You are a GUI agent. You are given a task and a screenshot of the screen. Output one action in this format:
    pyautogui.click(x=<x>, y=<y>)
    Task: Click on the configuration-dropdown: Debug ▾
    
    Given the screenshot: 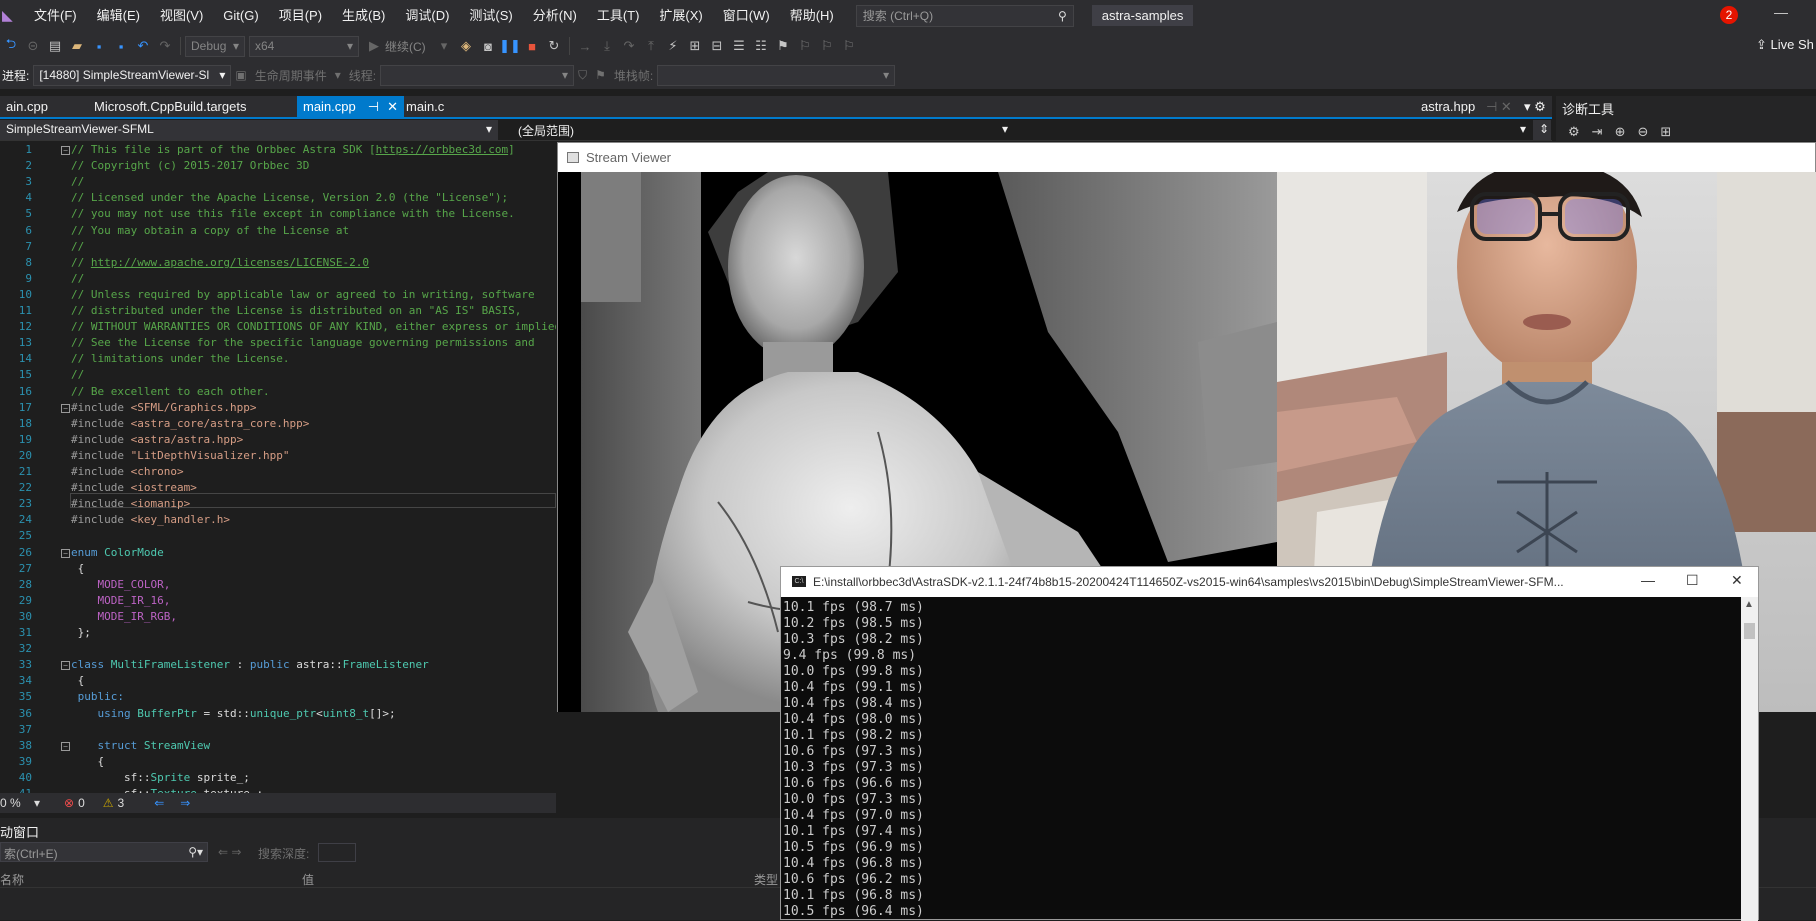 What is the action you would take?
    pyautogui.click(x=215, y=46)
    